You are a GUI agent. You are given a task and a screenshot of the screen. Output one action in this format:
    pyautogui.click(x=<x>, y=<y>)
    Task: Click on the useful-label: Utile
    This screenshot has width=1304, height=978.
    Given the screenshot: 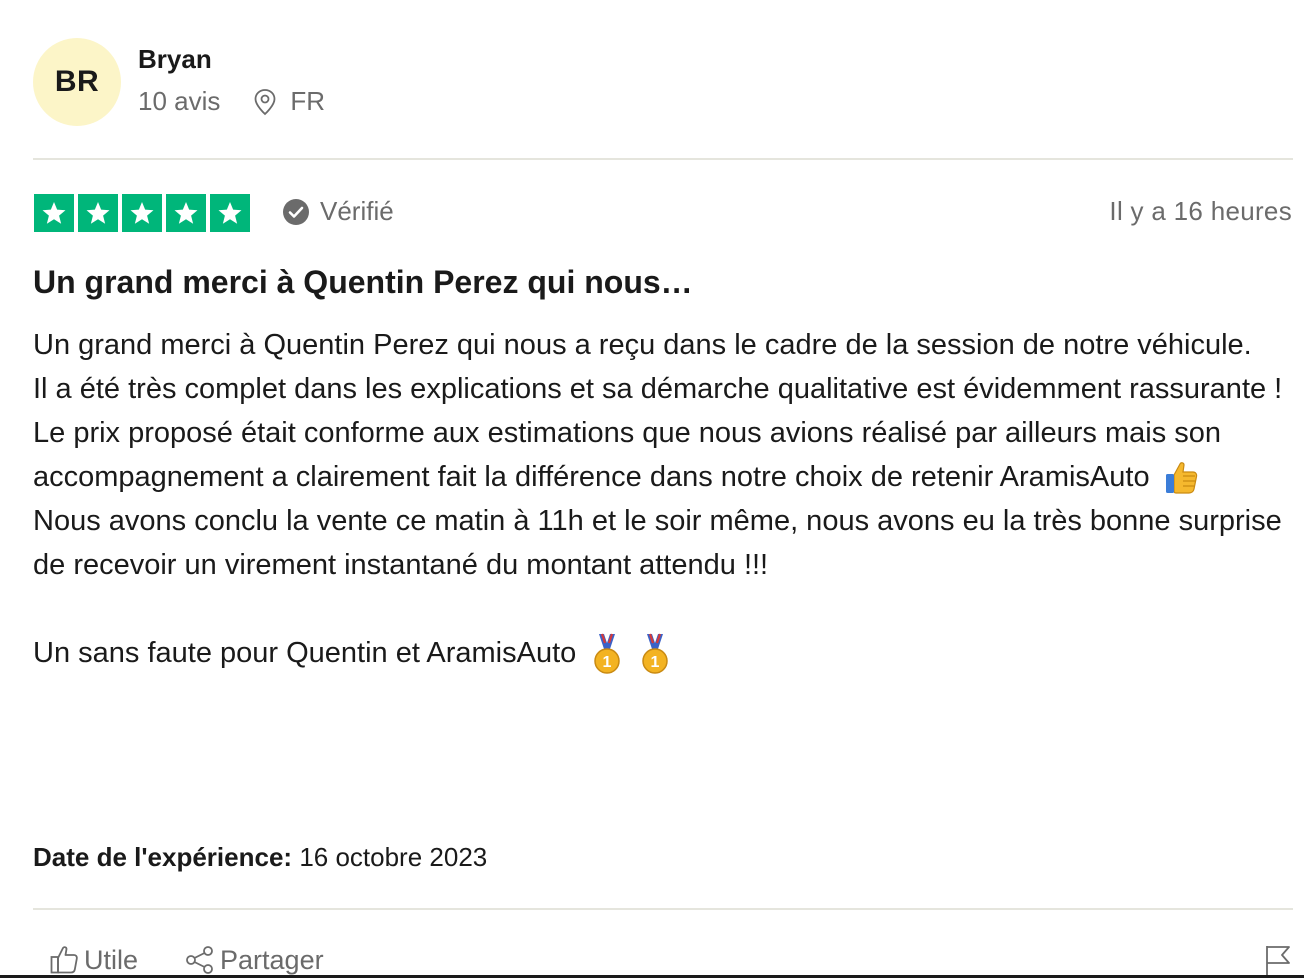 What is the action you would take?
    pyautogui.click(x=111, y=959)
    